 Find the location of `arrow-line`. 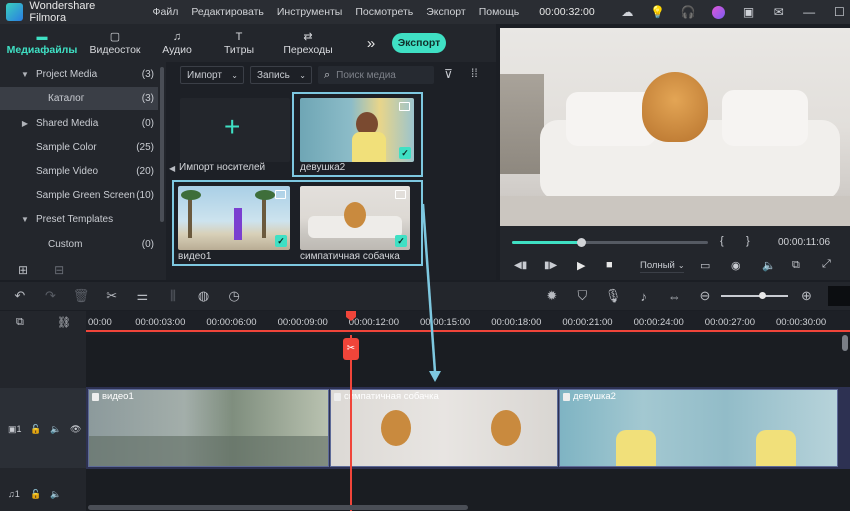

arrow-line is located at coordinates (429, 288).